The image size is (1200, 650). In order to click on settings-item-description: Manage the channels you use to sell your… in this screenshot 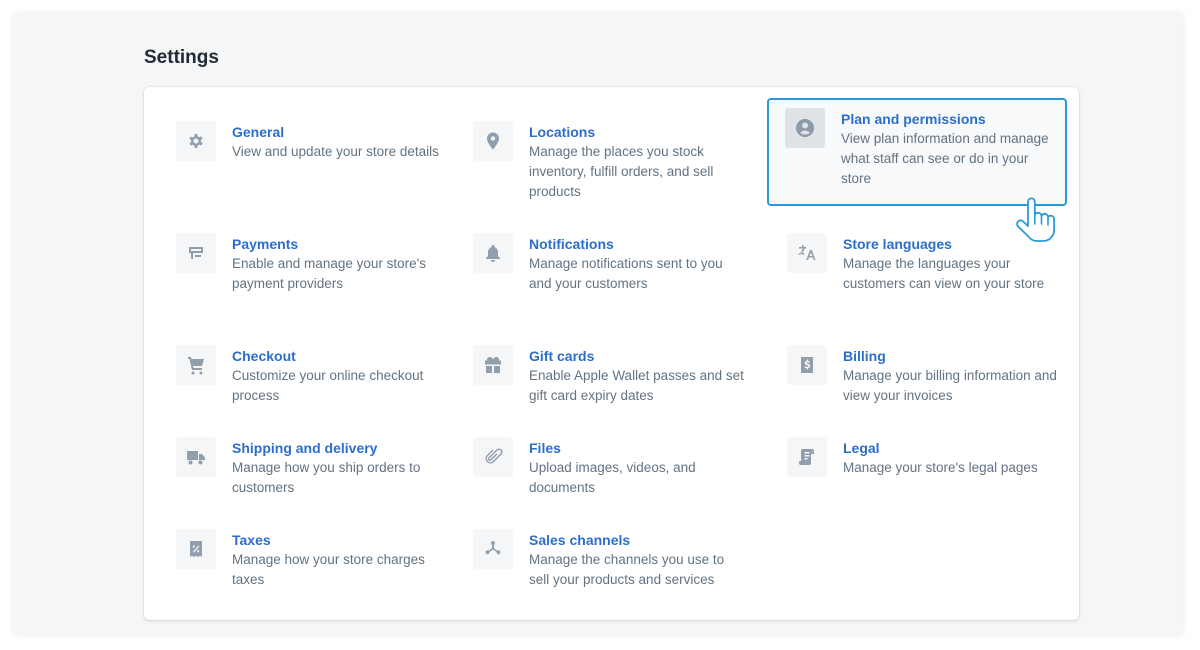, I will do `click(627, 569)`.